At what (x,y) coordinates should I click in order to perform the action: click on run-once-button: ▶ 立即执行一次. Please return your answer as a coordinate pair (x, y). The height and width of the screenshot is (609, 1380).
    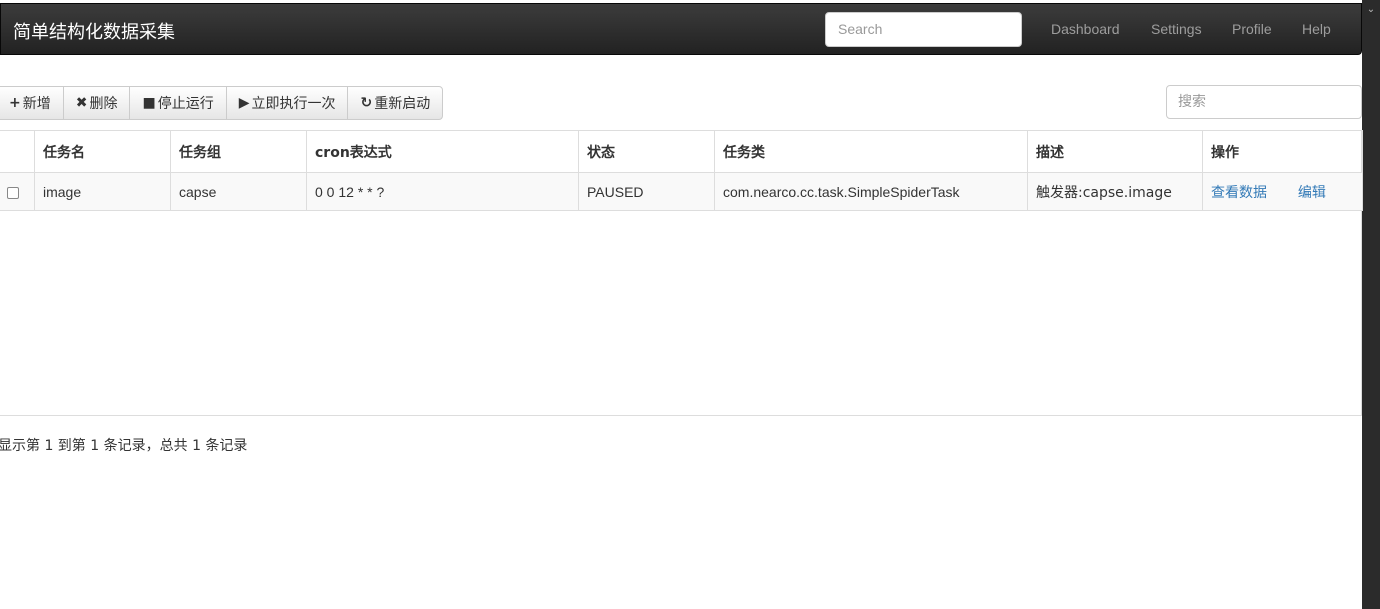
    Looking at the image, I should click on (287, 103).